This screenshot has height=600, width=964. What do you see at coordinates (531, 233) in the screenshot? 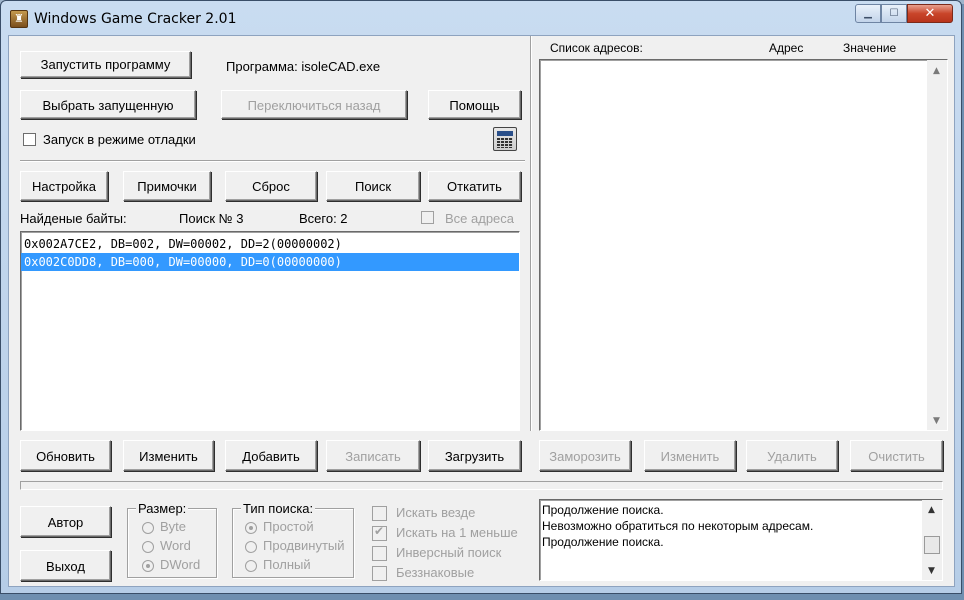
I see `vertical-divider` at bounding box center [531, 233].